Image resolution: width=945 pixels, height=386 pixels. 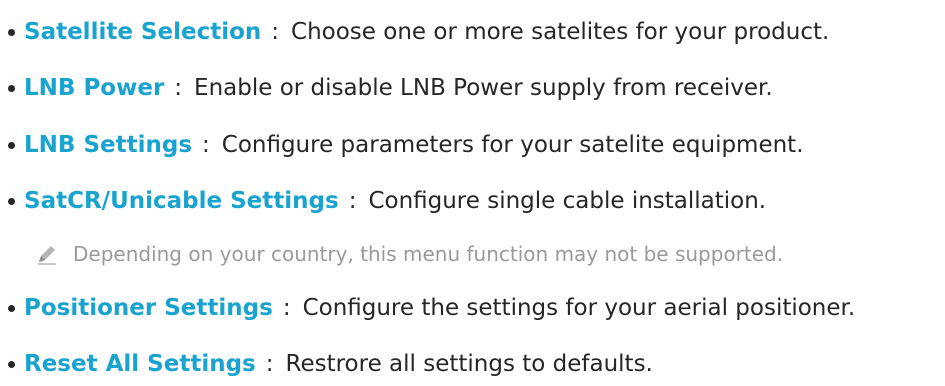 I want to click on term-label: Reset All Settings, so click(x=140, y=364).